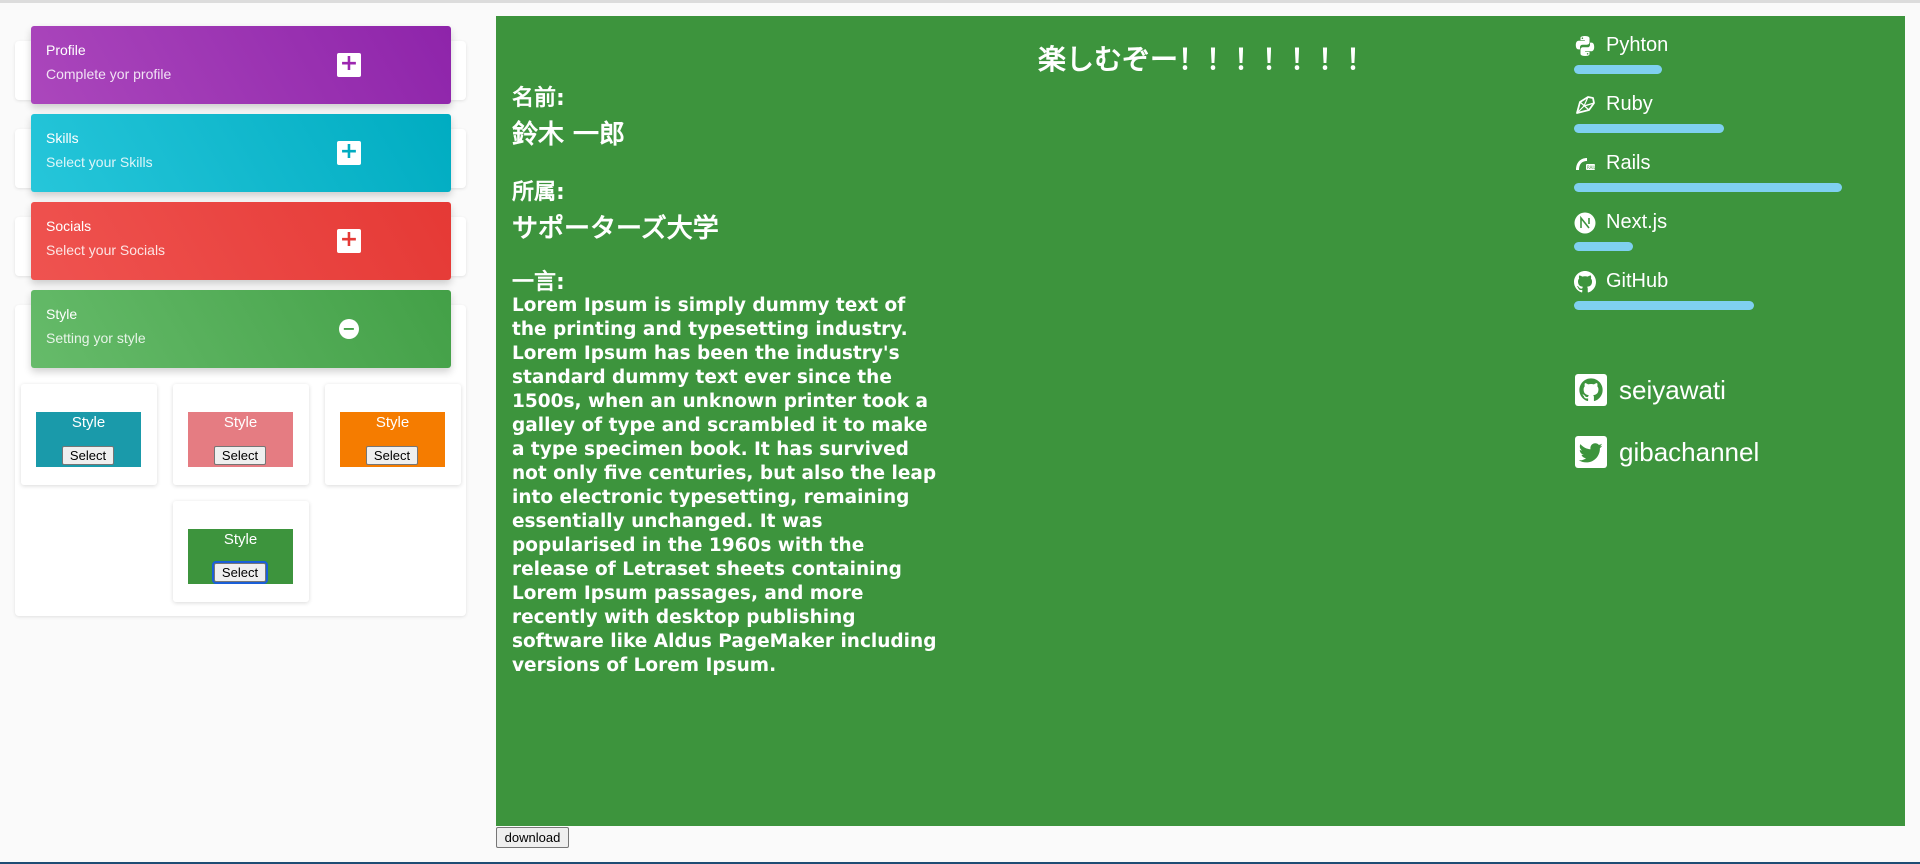 The image size is (1920, 864). I want to click on style-option-pink: Style Select, so click(241, 434).